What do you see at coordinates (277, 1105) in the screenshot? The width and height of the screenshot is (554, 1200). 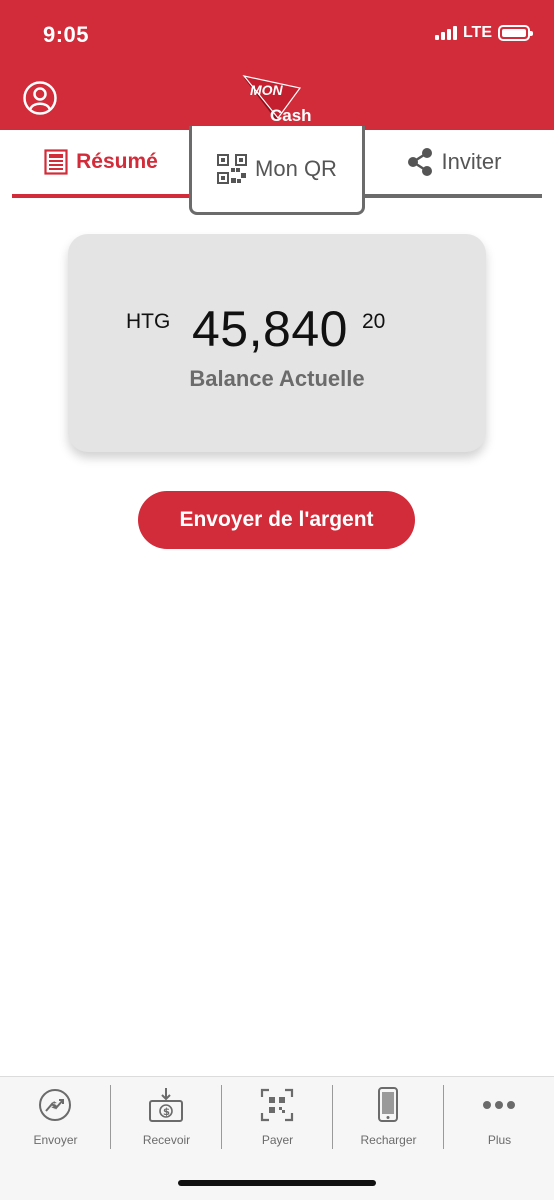 I see `scan-qr-icon` at bounding box center [277, 1105].